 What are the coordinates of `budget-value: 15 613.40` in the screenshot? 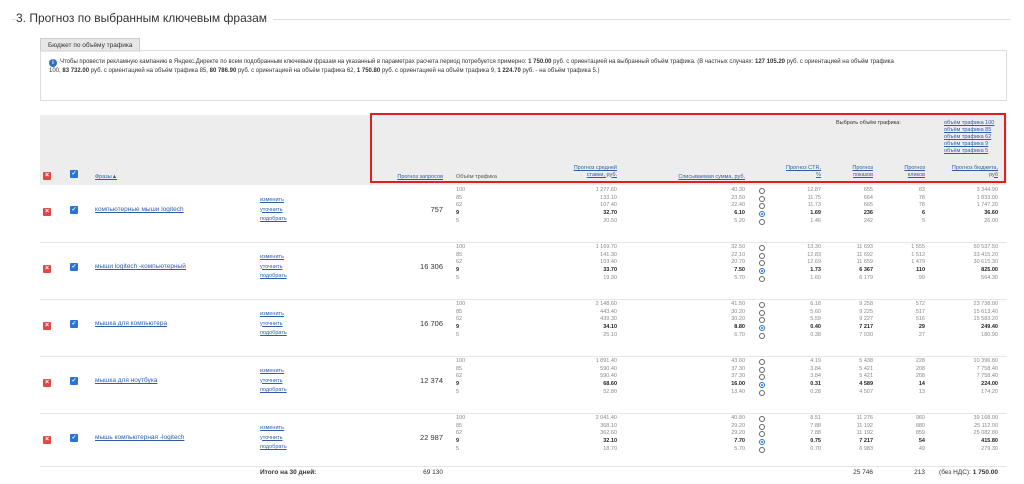 It's located at (985, 311).